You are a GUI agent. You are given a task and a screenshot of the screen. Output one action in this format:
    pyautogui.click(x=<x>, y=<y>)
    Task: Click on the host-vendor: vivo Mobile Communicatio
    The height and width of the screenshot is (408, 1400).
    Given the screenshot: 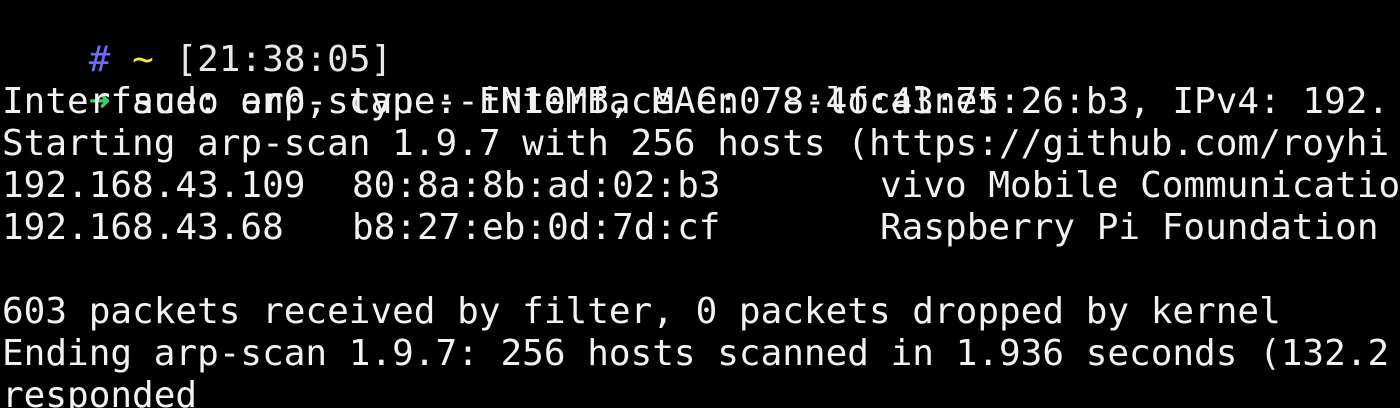 What is the action you would take?
    pyautogui.click(x=1140, y=185)
    